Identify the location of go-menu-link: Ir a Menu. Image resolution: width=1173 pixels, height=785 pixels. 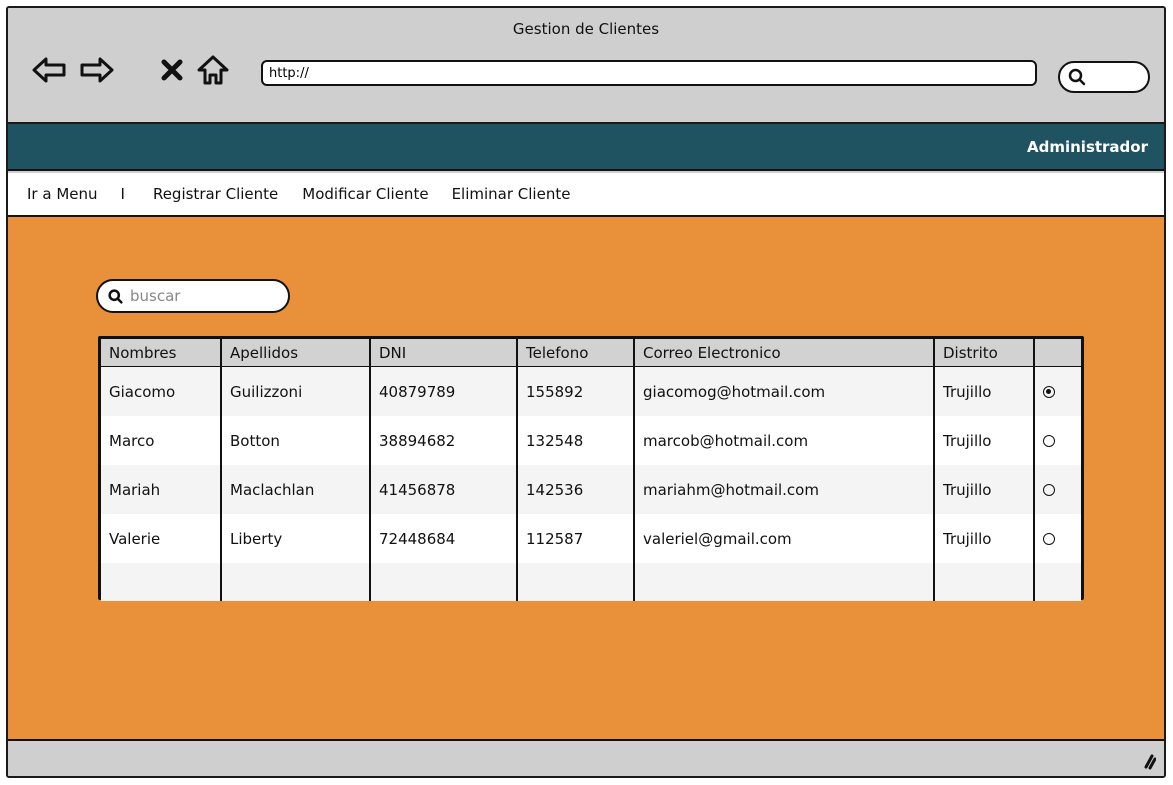
(62, 194).